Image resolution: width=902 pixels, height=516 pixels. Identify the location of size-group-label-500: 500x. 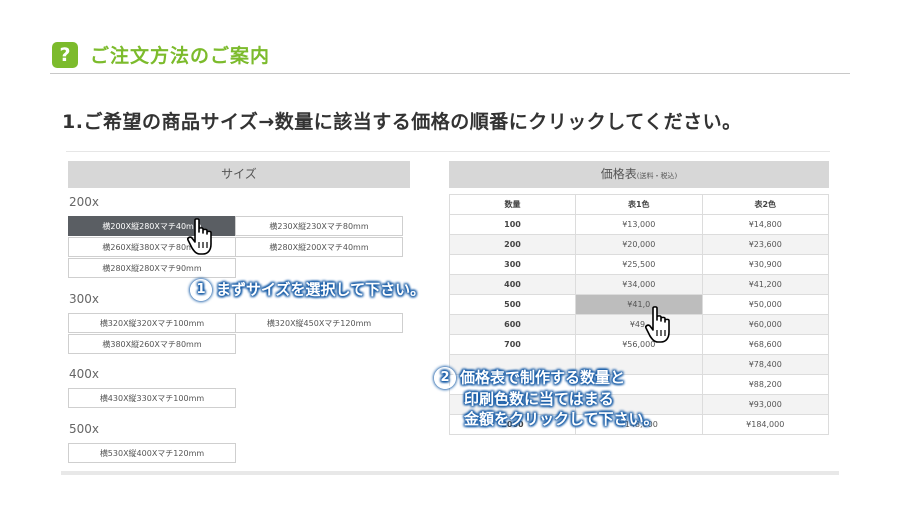
(84, 429).